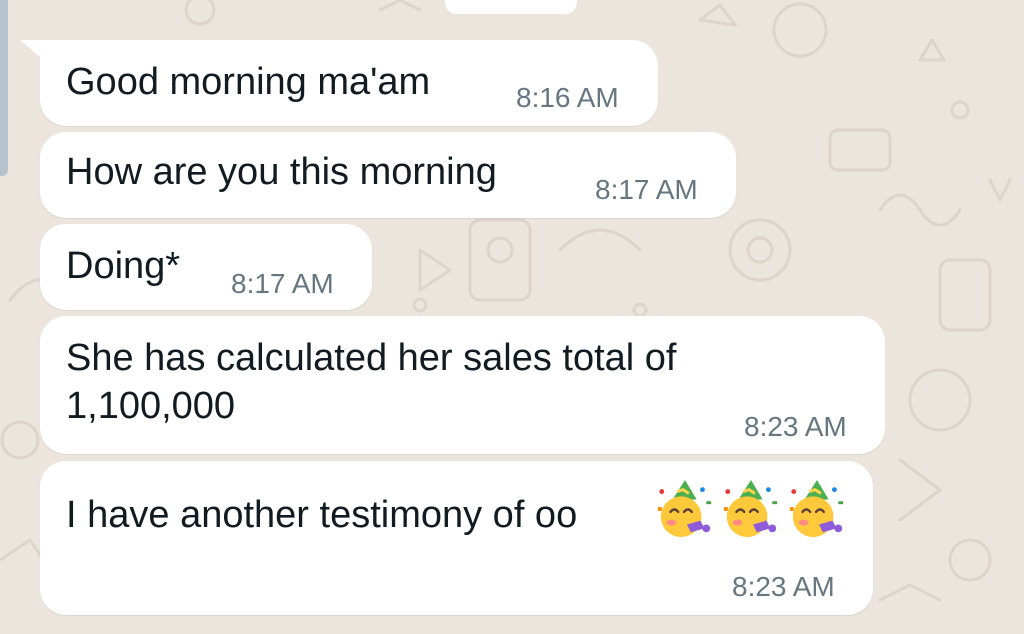 This screenshot has height=634, width=1024. What do you see at coordinates (4, 88) in the screenshot?
I see `scroll-indicator` at bounding box center [4, 88].